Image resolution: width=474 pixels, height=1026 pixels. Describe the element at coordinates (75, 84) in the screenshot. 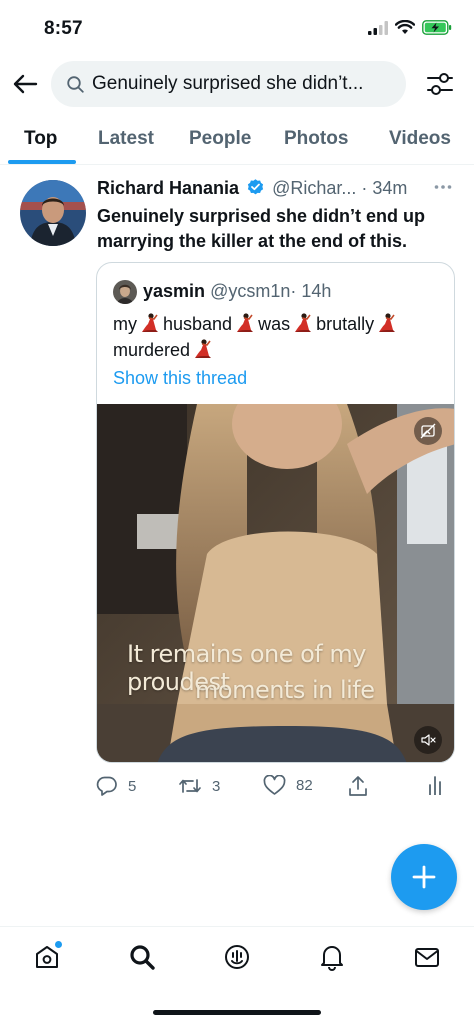

I see `search-icon` at that location.